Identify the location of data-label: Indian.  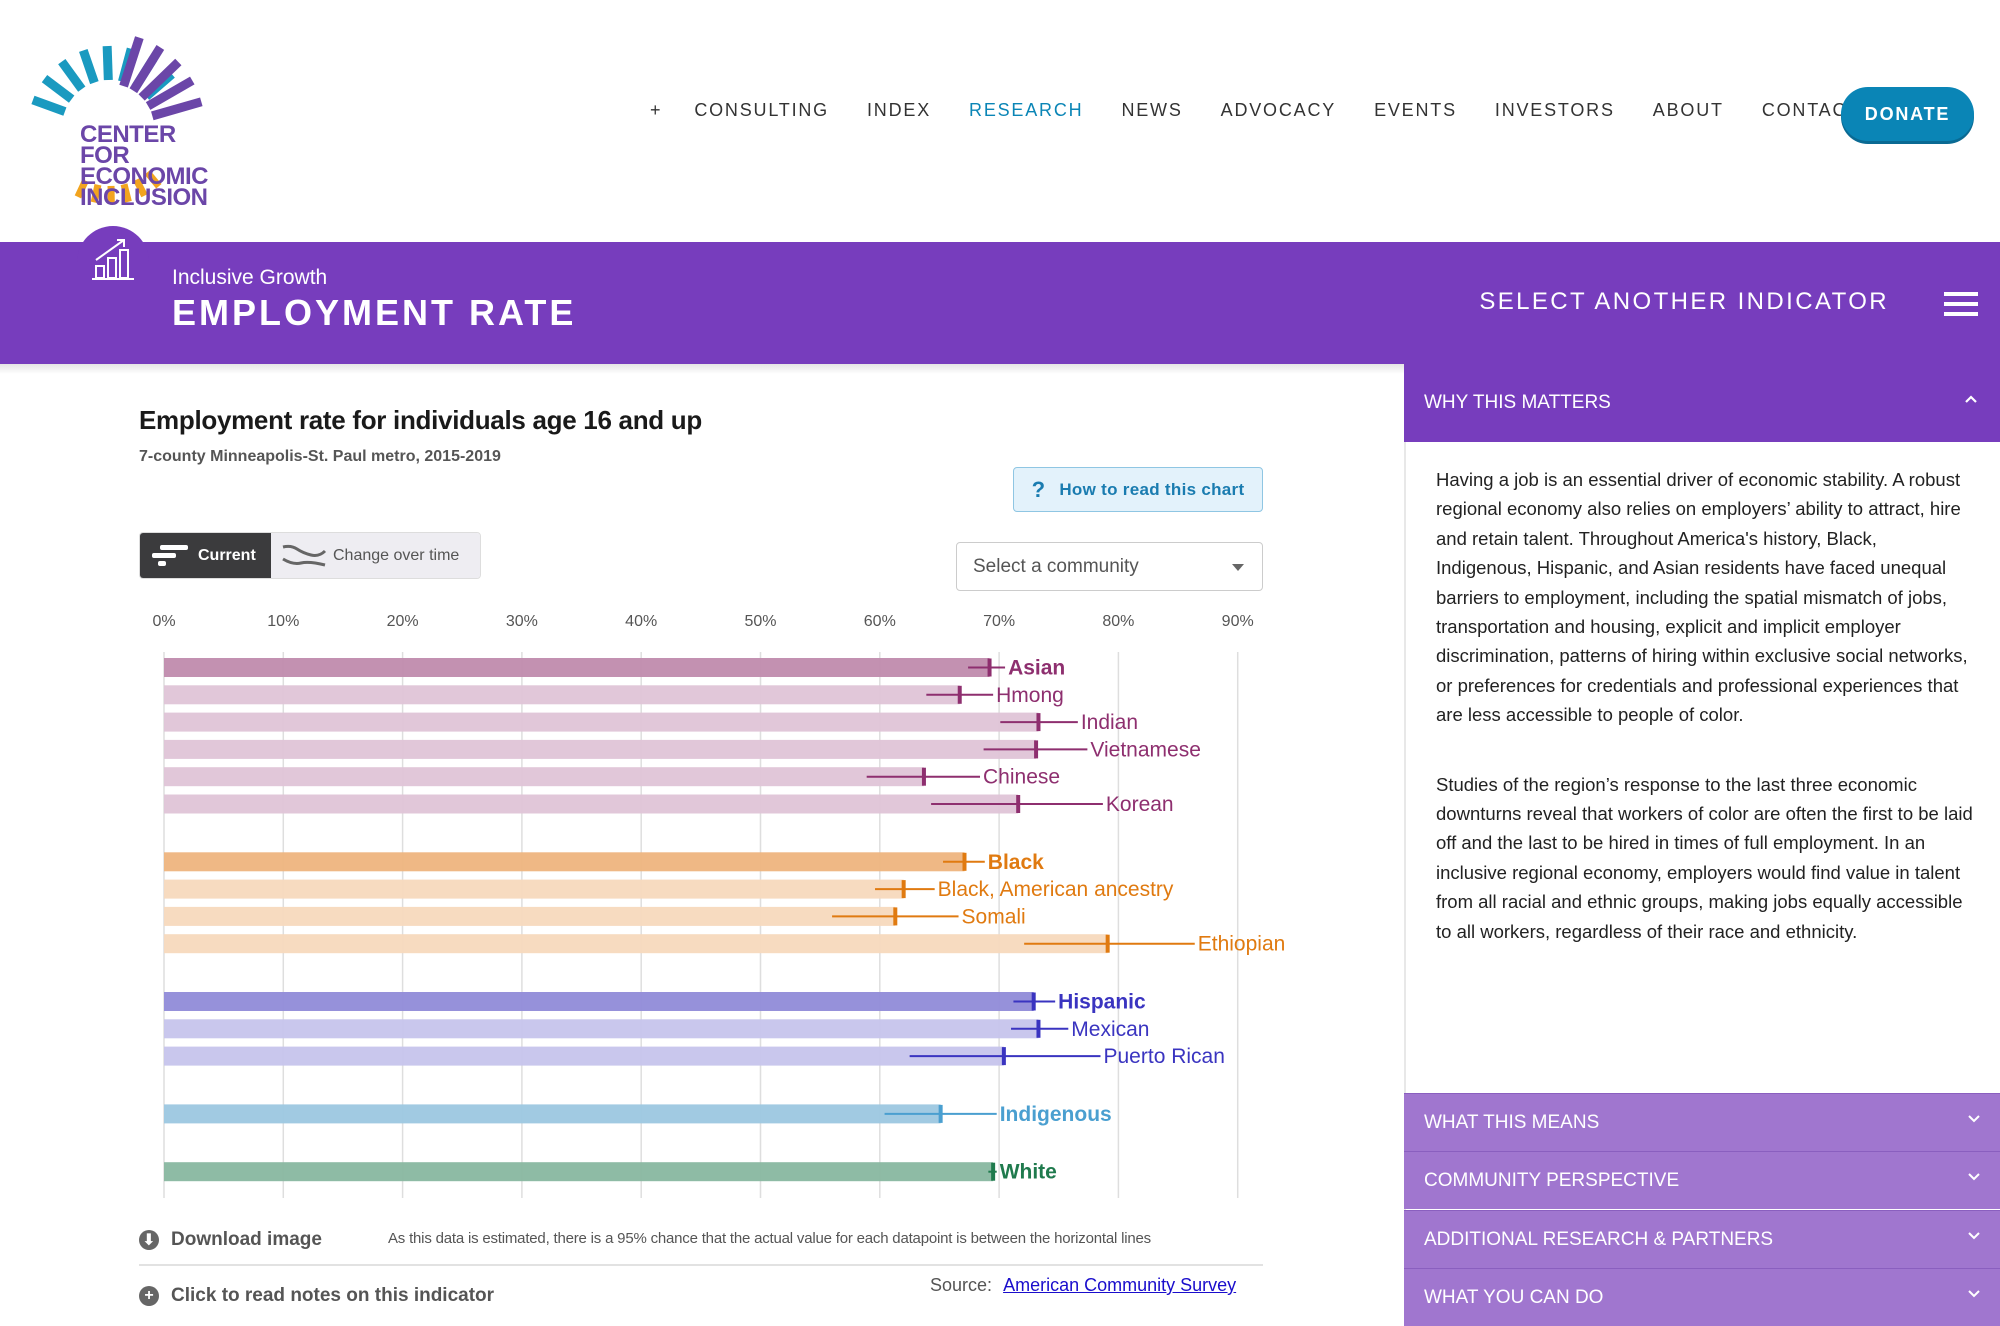
(1109, 722).